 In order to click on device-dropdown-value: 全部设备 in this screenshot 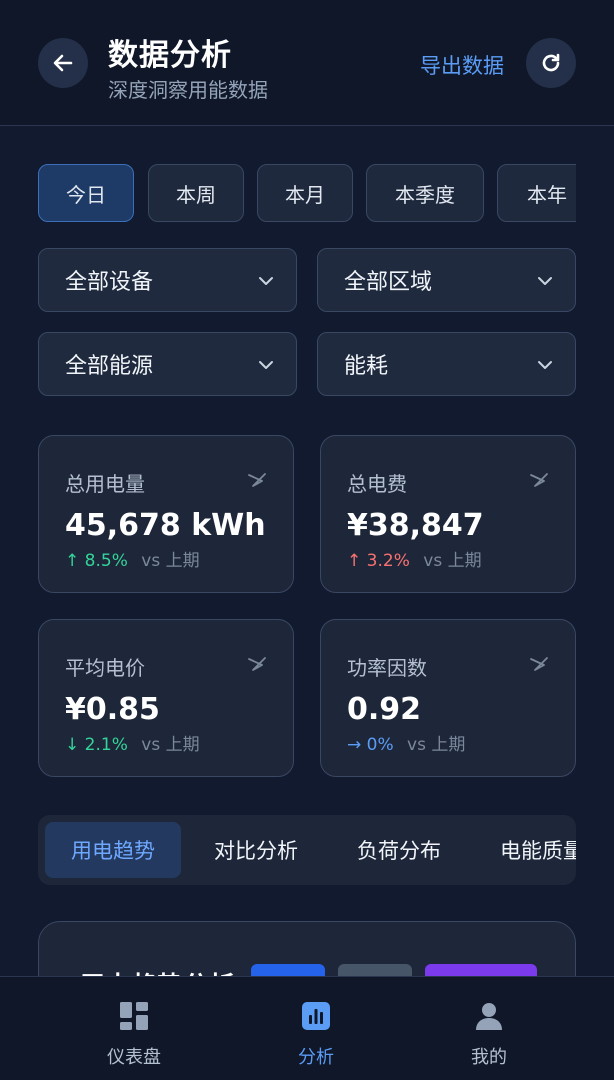, I will do `click(109, 282)`.